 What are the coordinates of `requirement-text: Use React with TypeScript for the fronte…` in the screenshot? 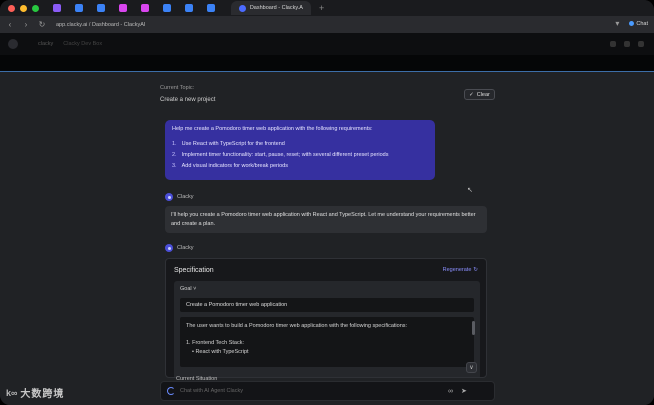 It's located at (233, 144).